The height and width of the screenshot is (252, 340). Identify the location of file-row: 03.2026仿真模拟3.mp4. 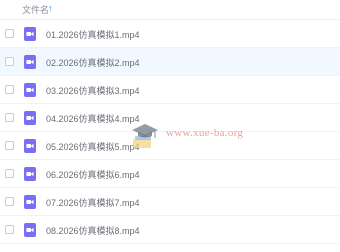
(170, 90).